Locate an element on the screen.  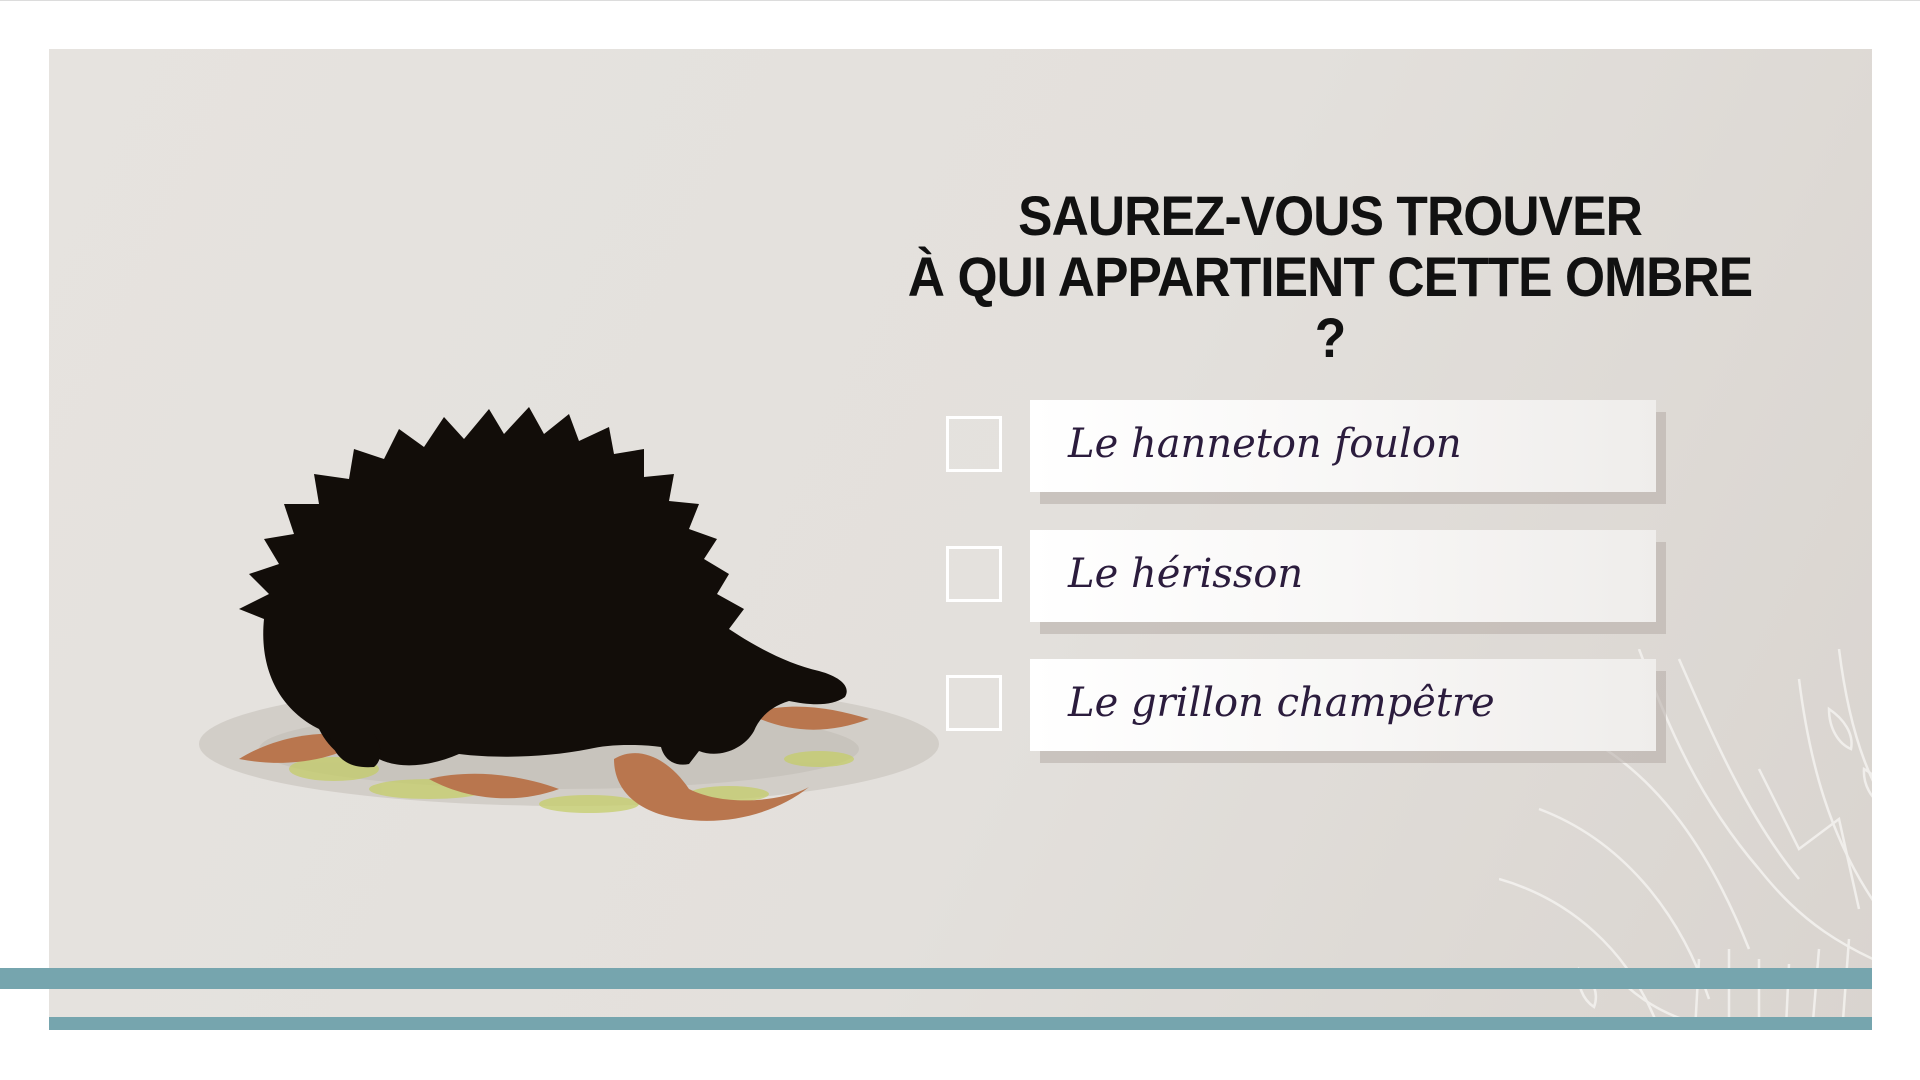
answer-option-3: Le grillon champêtre is located at coordinates (1304, 709).